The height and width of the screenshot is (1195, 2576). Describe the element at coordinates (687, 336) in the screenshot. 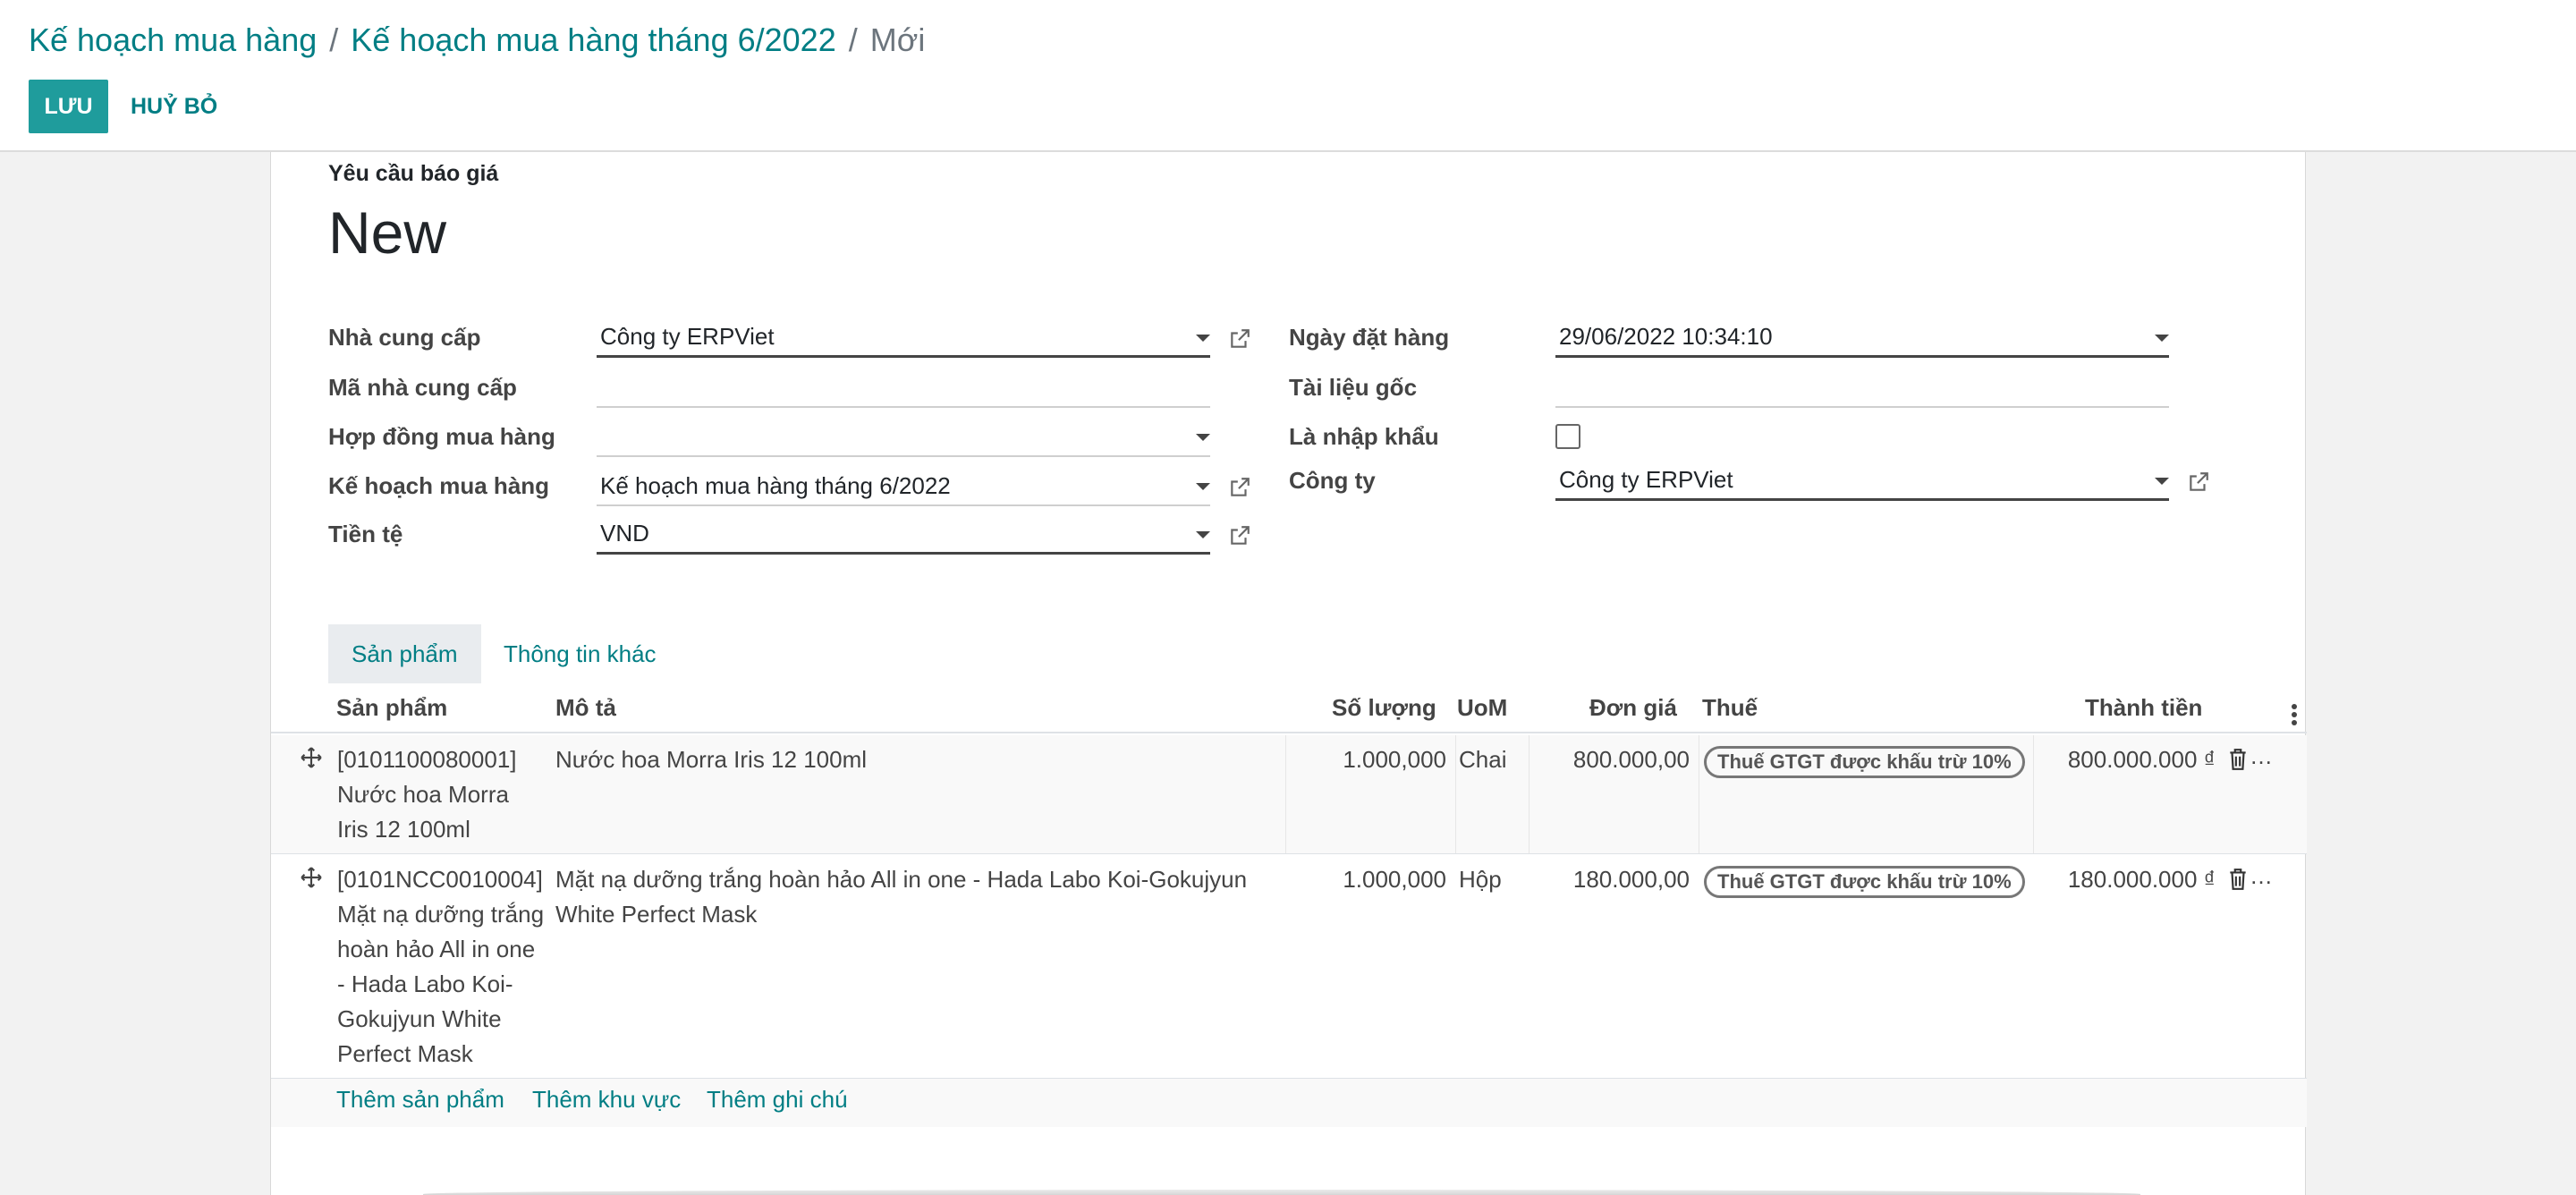

I see `vendor-value: Công ty ERPViet` at that location.